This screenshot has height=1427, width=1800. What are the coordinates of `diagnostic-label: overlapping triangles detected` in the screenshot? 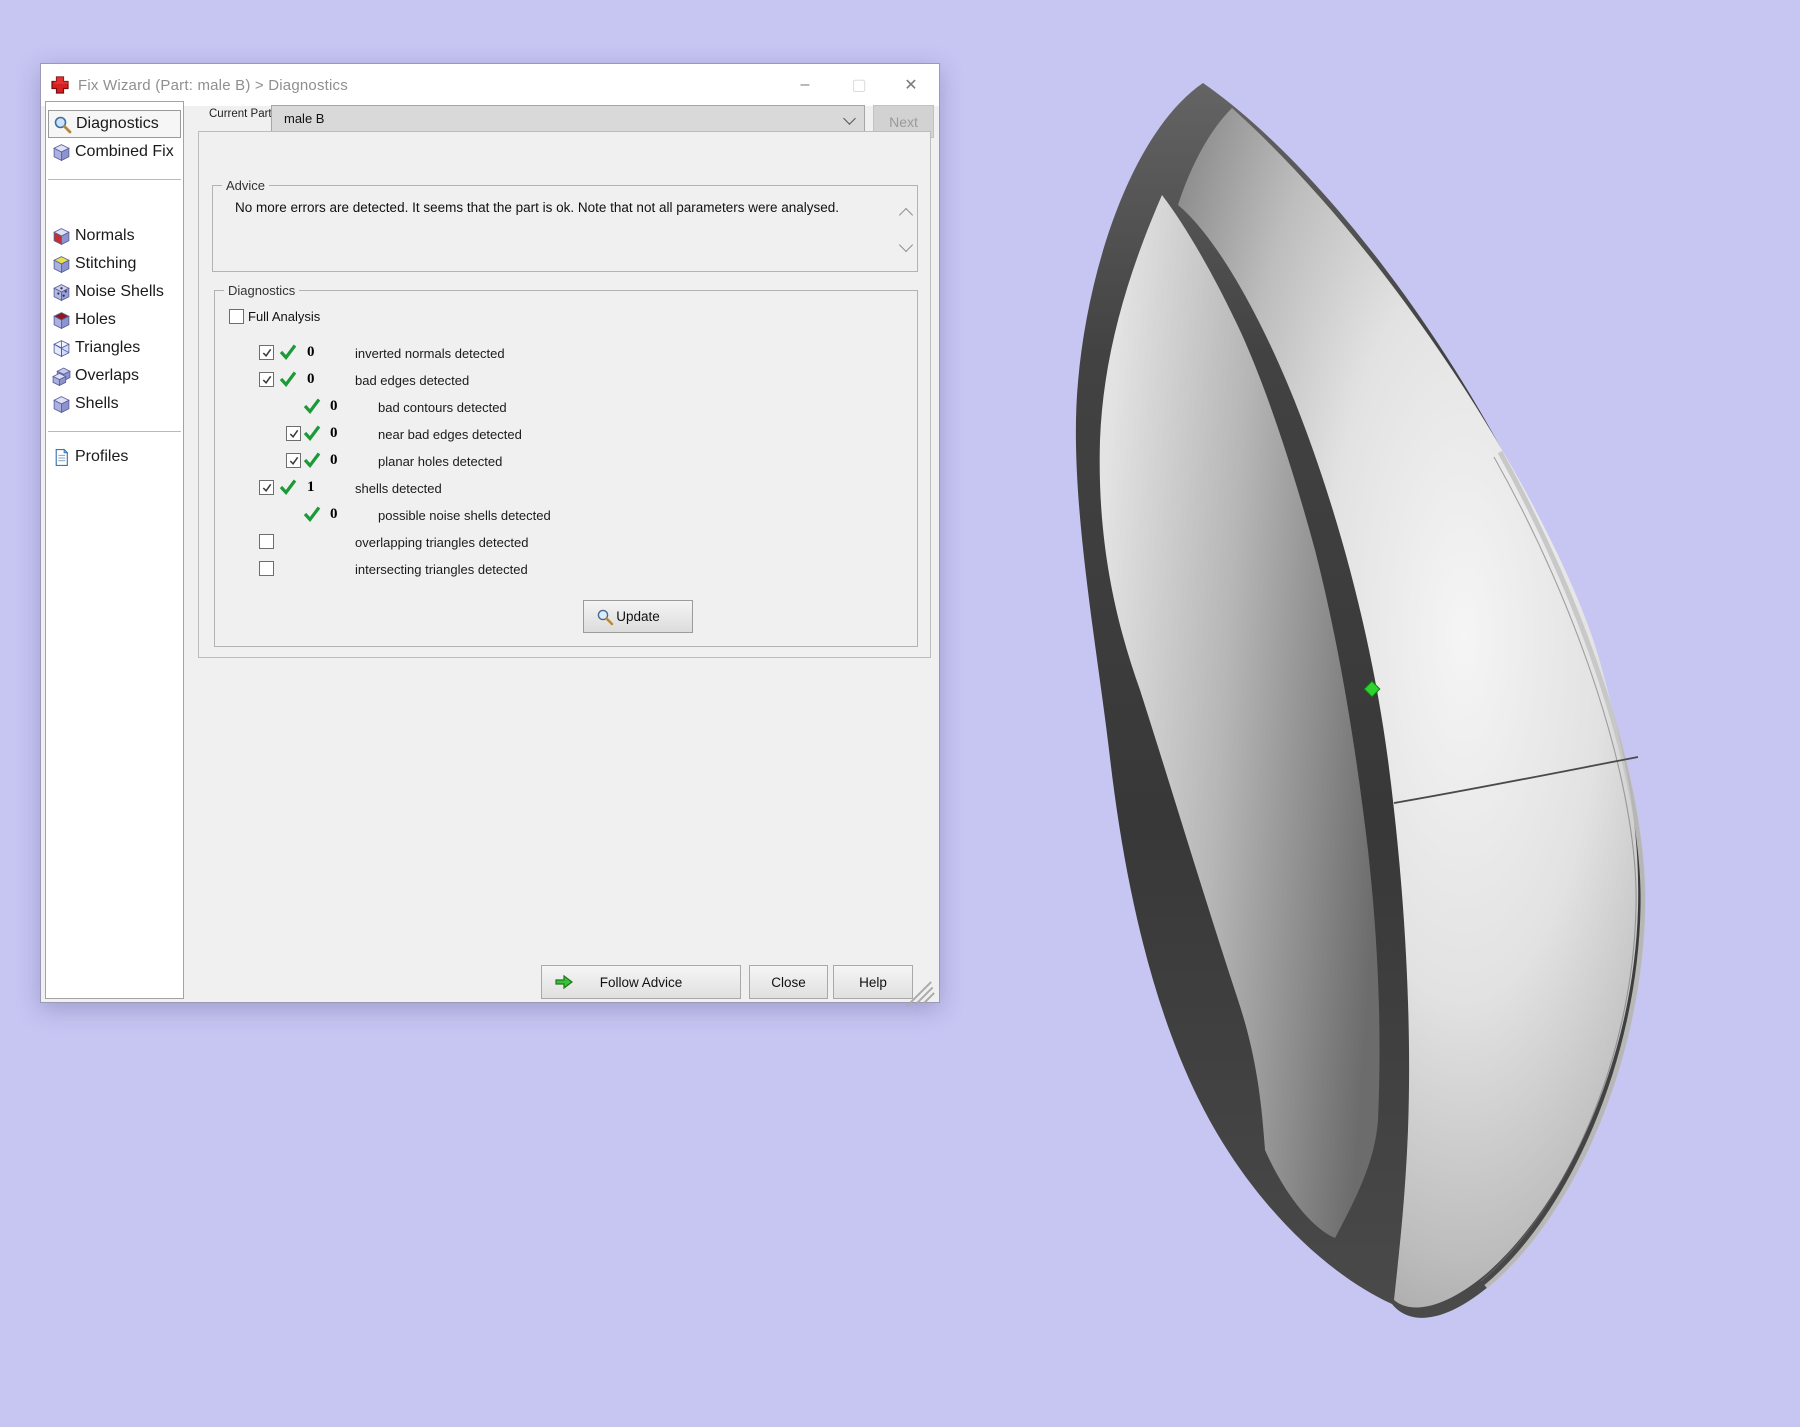 It's located at (442, 542).